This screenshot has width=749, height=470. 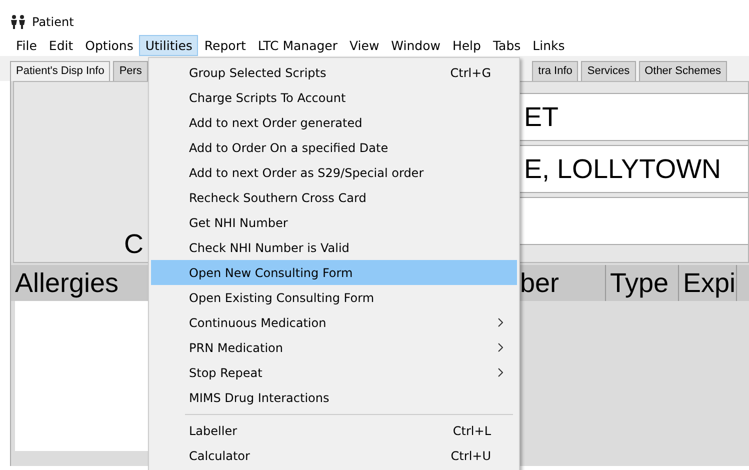 I want to click on tab: Services, so click(x=608, y=71).